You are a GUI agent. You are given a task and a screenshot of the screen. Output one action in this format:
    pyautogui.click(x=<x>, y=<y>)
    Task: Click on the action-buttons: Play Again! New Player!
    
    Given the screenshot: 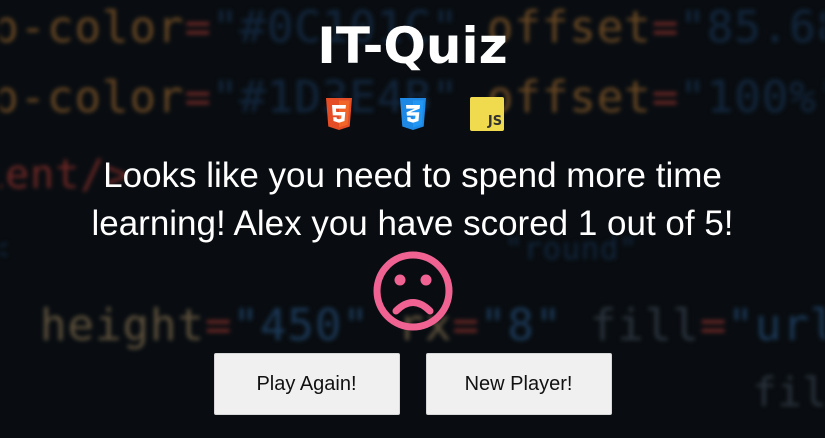 What is the action you would take?
    pyautogui.click(x=412, y=384)
    